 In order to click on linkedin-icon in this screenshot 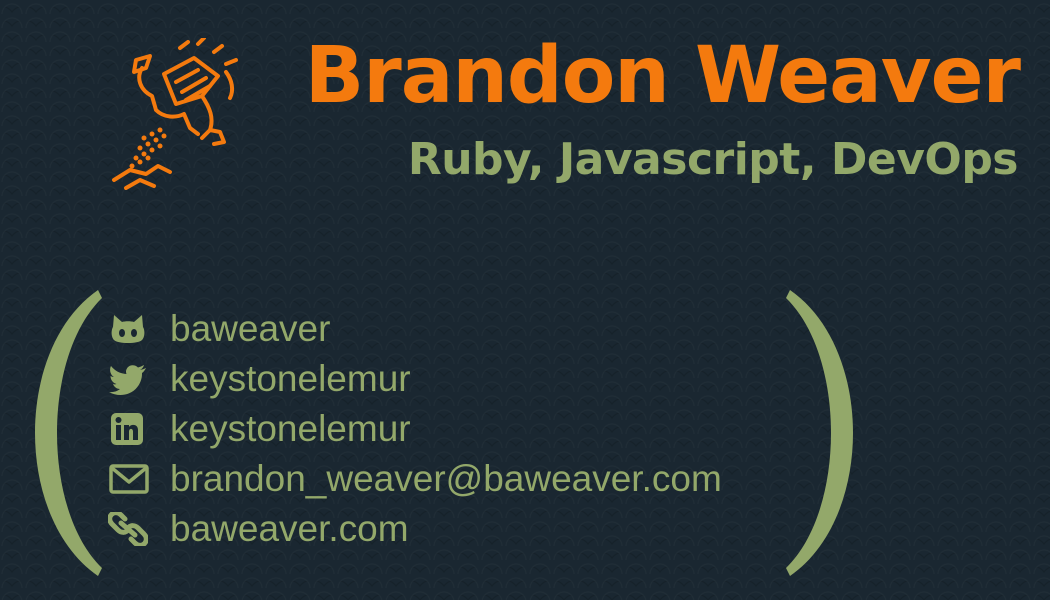, I will do `click(130, 429)`.